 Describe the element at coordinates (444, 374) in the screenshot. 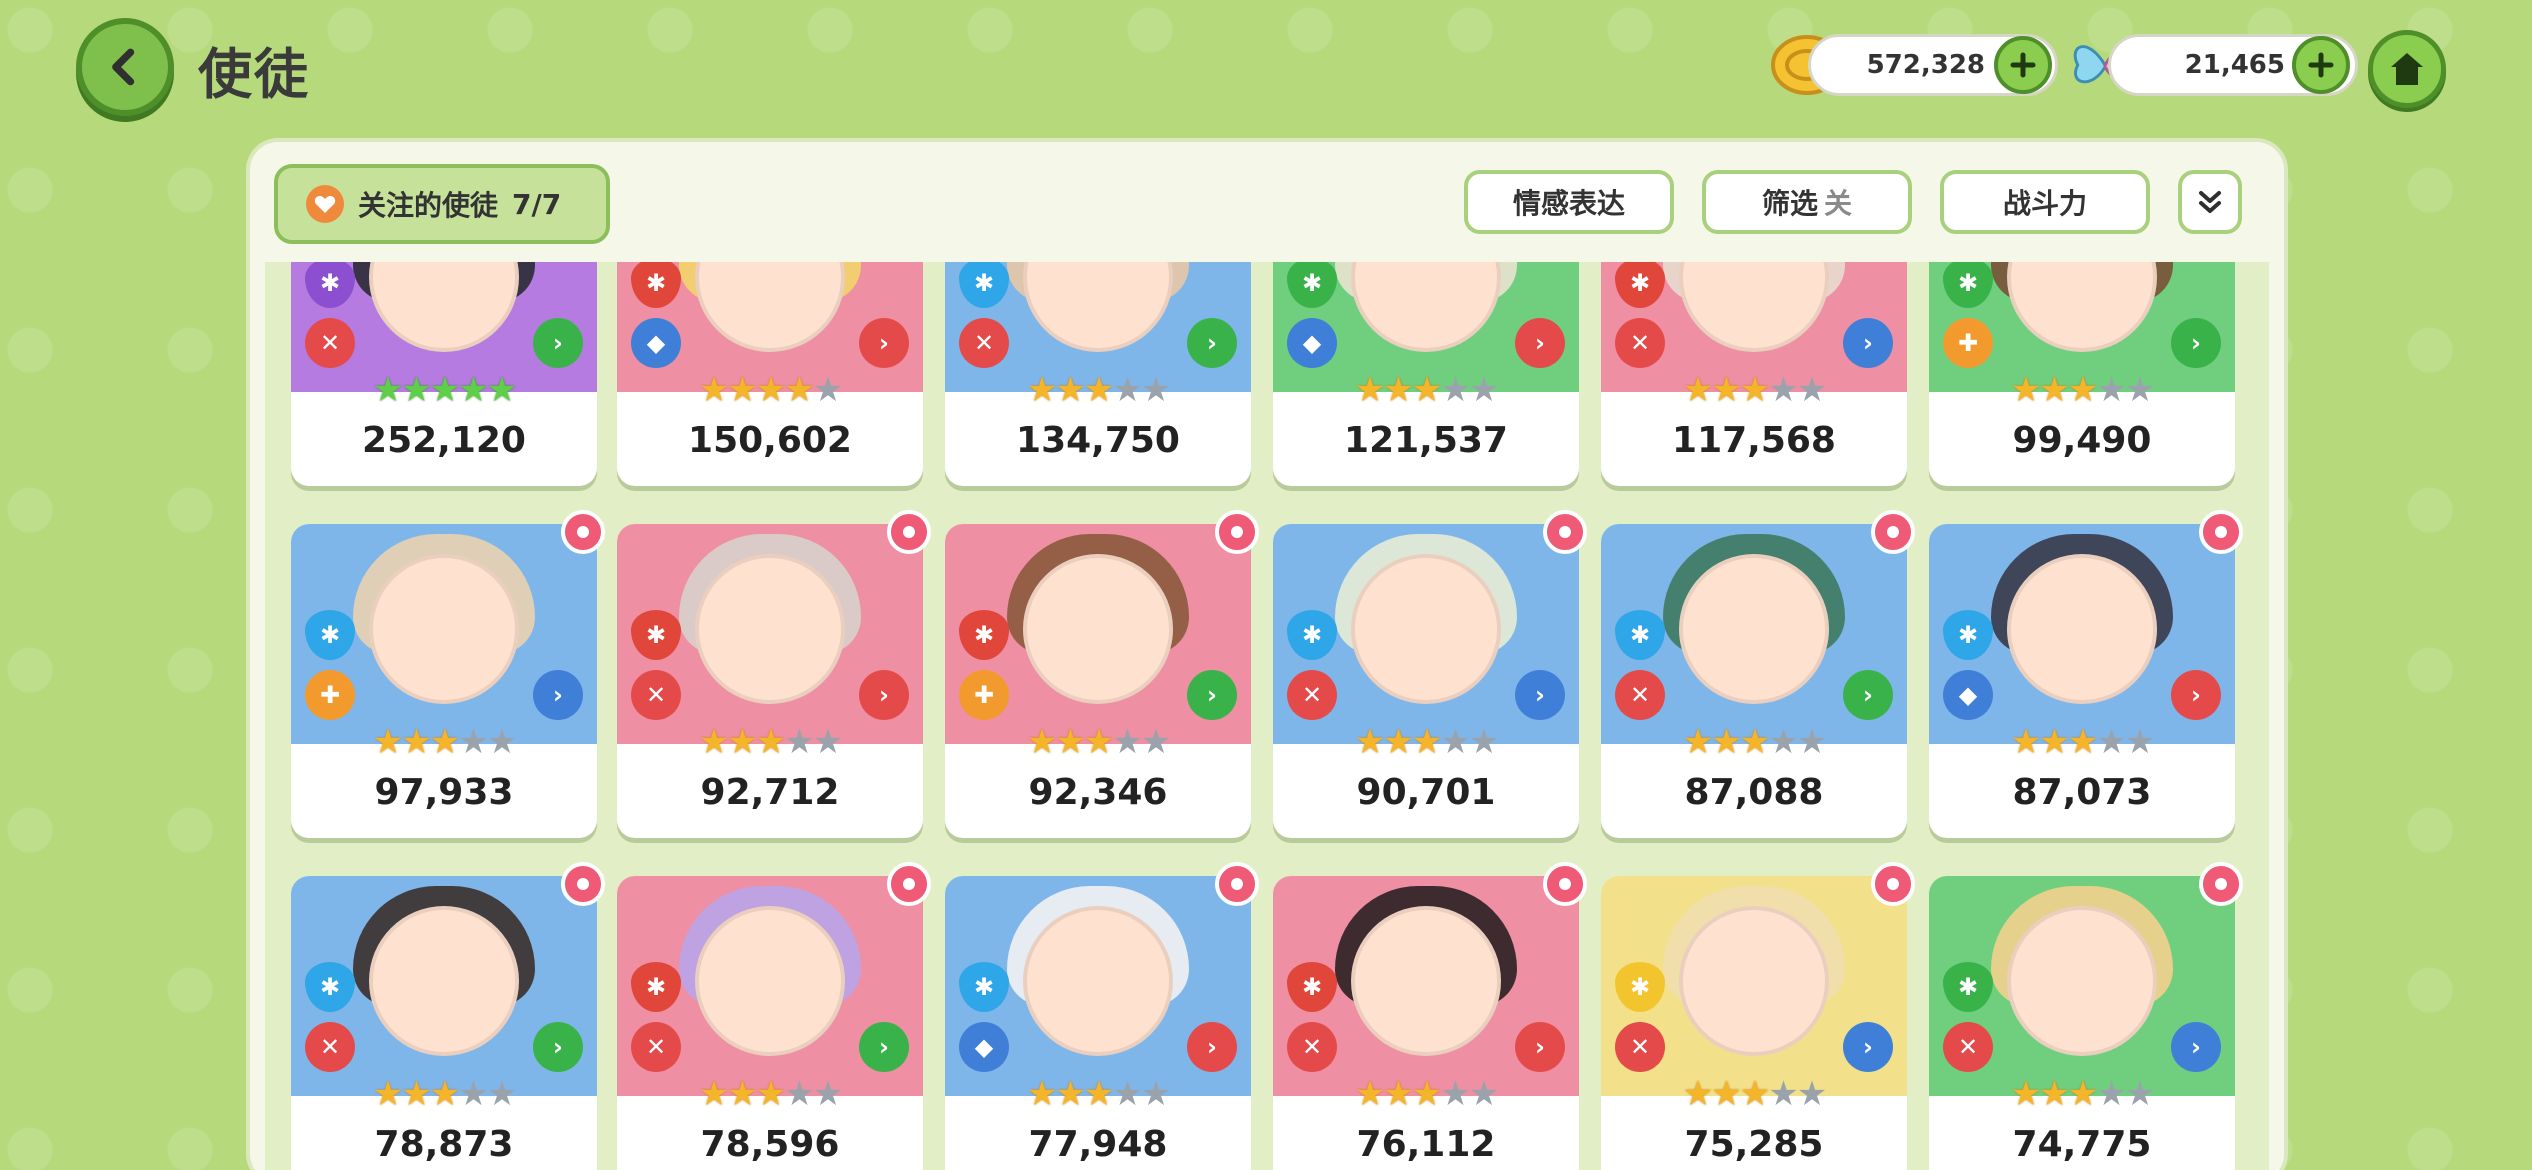

I see `apostle-card: ✱ ✕ › ★★★★★ 252,120` at that location.